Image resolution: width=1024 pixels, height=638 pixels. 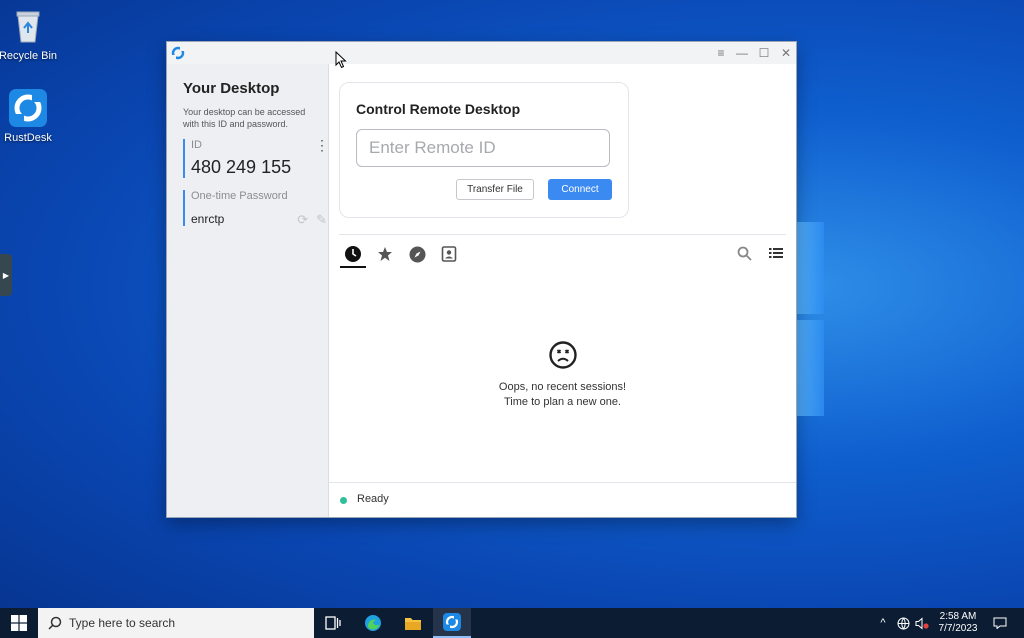 I want to click on chevron-up-icon: ^, so click(x=883, y=623).